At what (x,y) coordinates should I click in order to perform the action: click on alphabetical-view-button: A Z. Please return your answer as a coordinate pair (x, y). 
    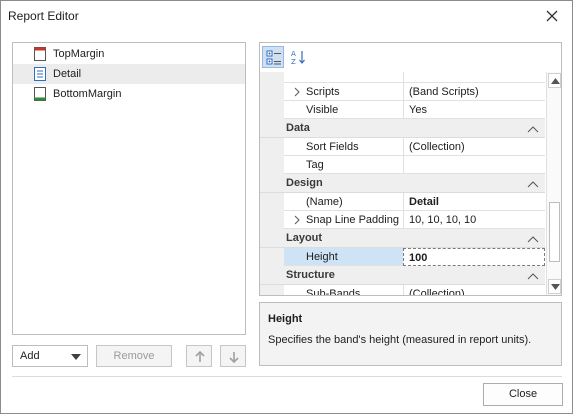
    Looking at the image, I should click on (299, 57).